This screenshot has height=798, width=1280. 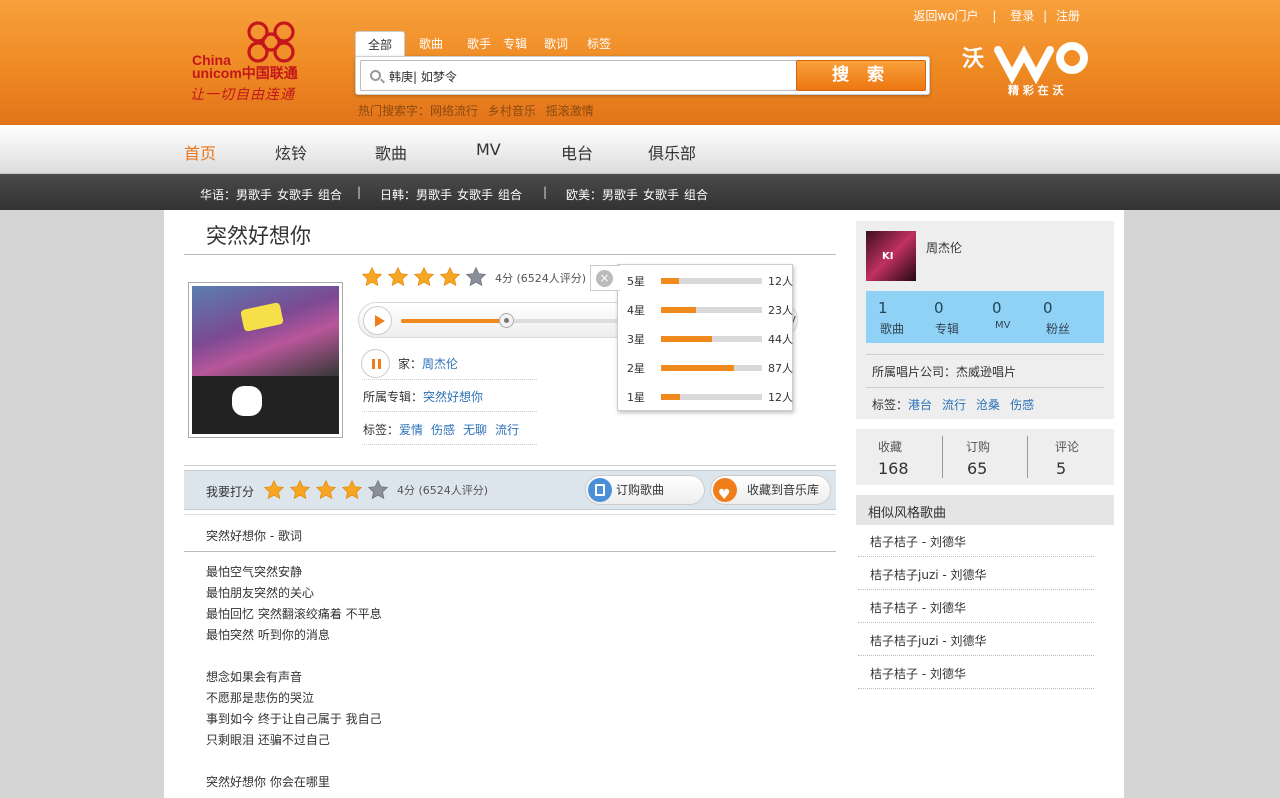 I want to click on rating-row-label: 5星, so click(x=636, y=281).